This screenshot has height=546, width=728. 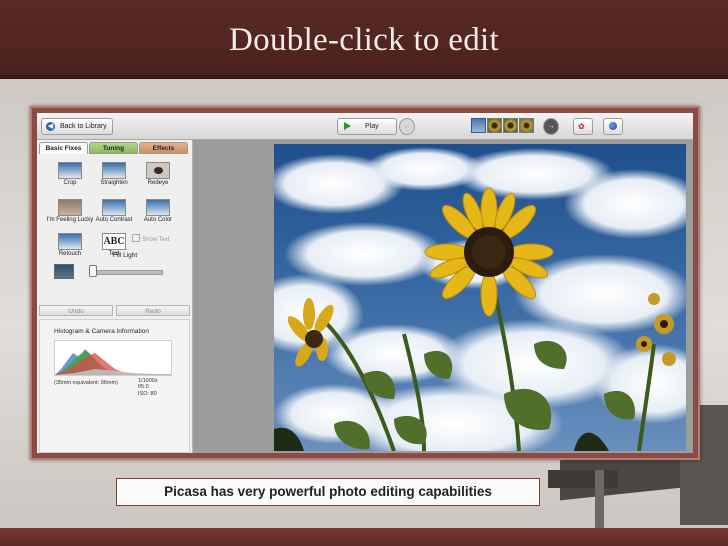 I want to click on redo-button: Redo, so click(x=153, y=310).